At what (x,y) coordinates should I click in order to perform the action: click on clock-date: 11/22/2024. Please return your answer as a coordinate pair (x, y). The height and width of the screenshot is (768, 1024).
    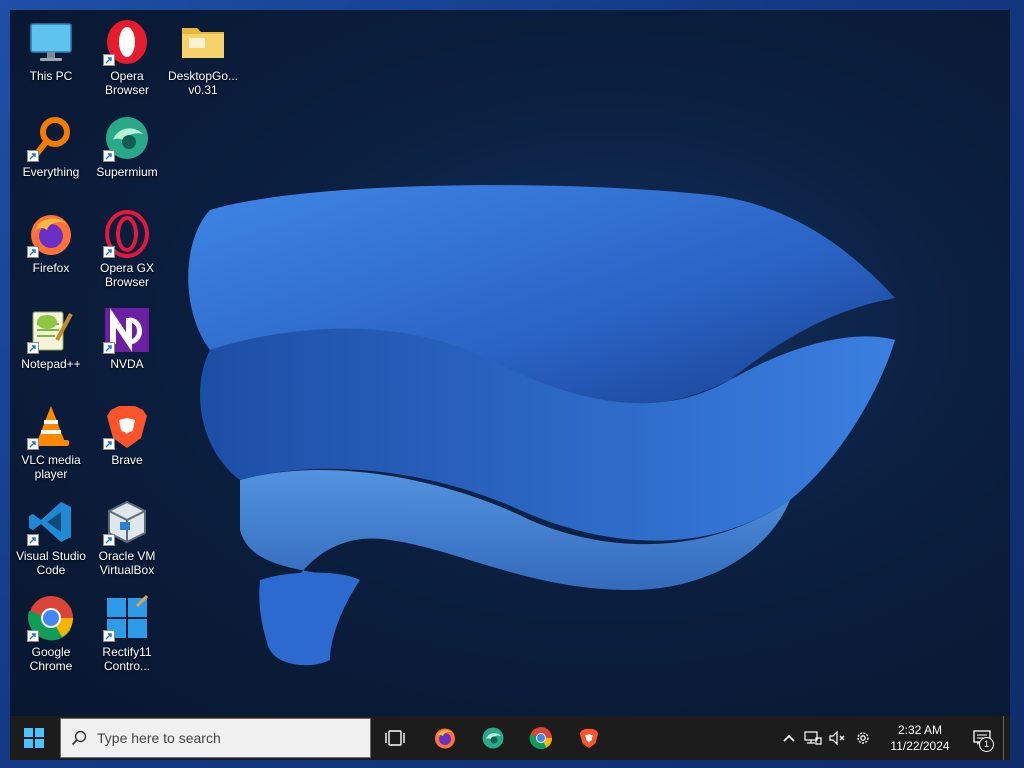
    Looking at the image, I should click on (920, 746).